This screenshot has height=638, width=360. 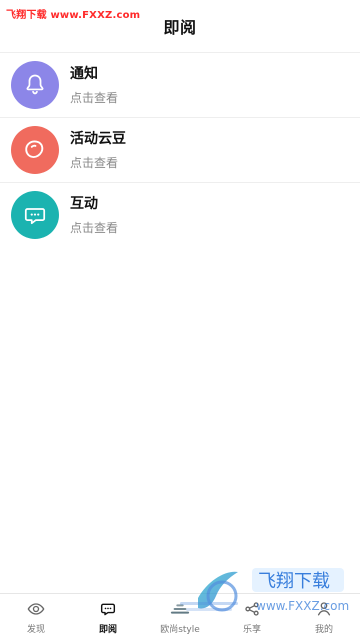 What do you see at coordinates (73, 15) in the screenshot?
I see `watermark-top: 飞翔下载 www.FXXZ.com` at bounding box center [73, 15].